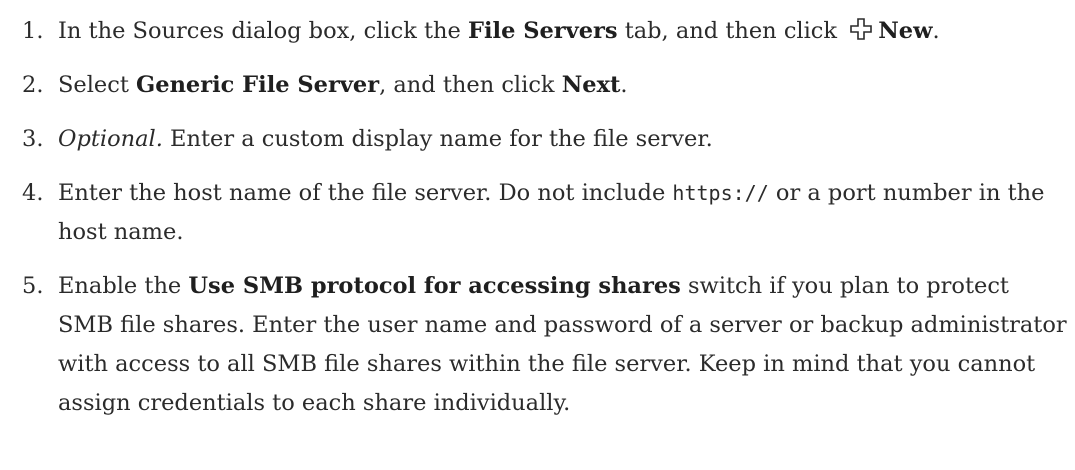  I want to click on step-text: Select, so click(97, 85).